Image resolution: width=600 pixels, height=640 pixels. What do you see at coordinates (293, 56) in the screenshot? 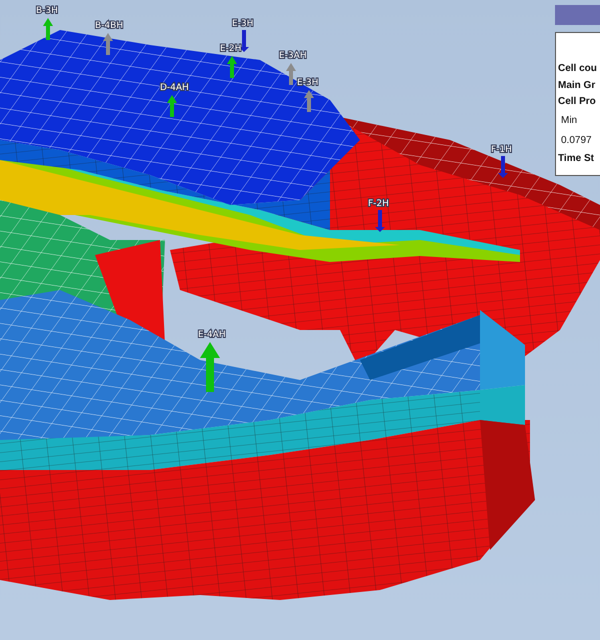
I see `well-label: E-3AH` at bounding box center [293, 56].